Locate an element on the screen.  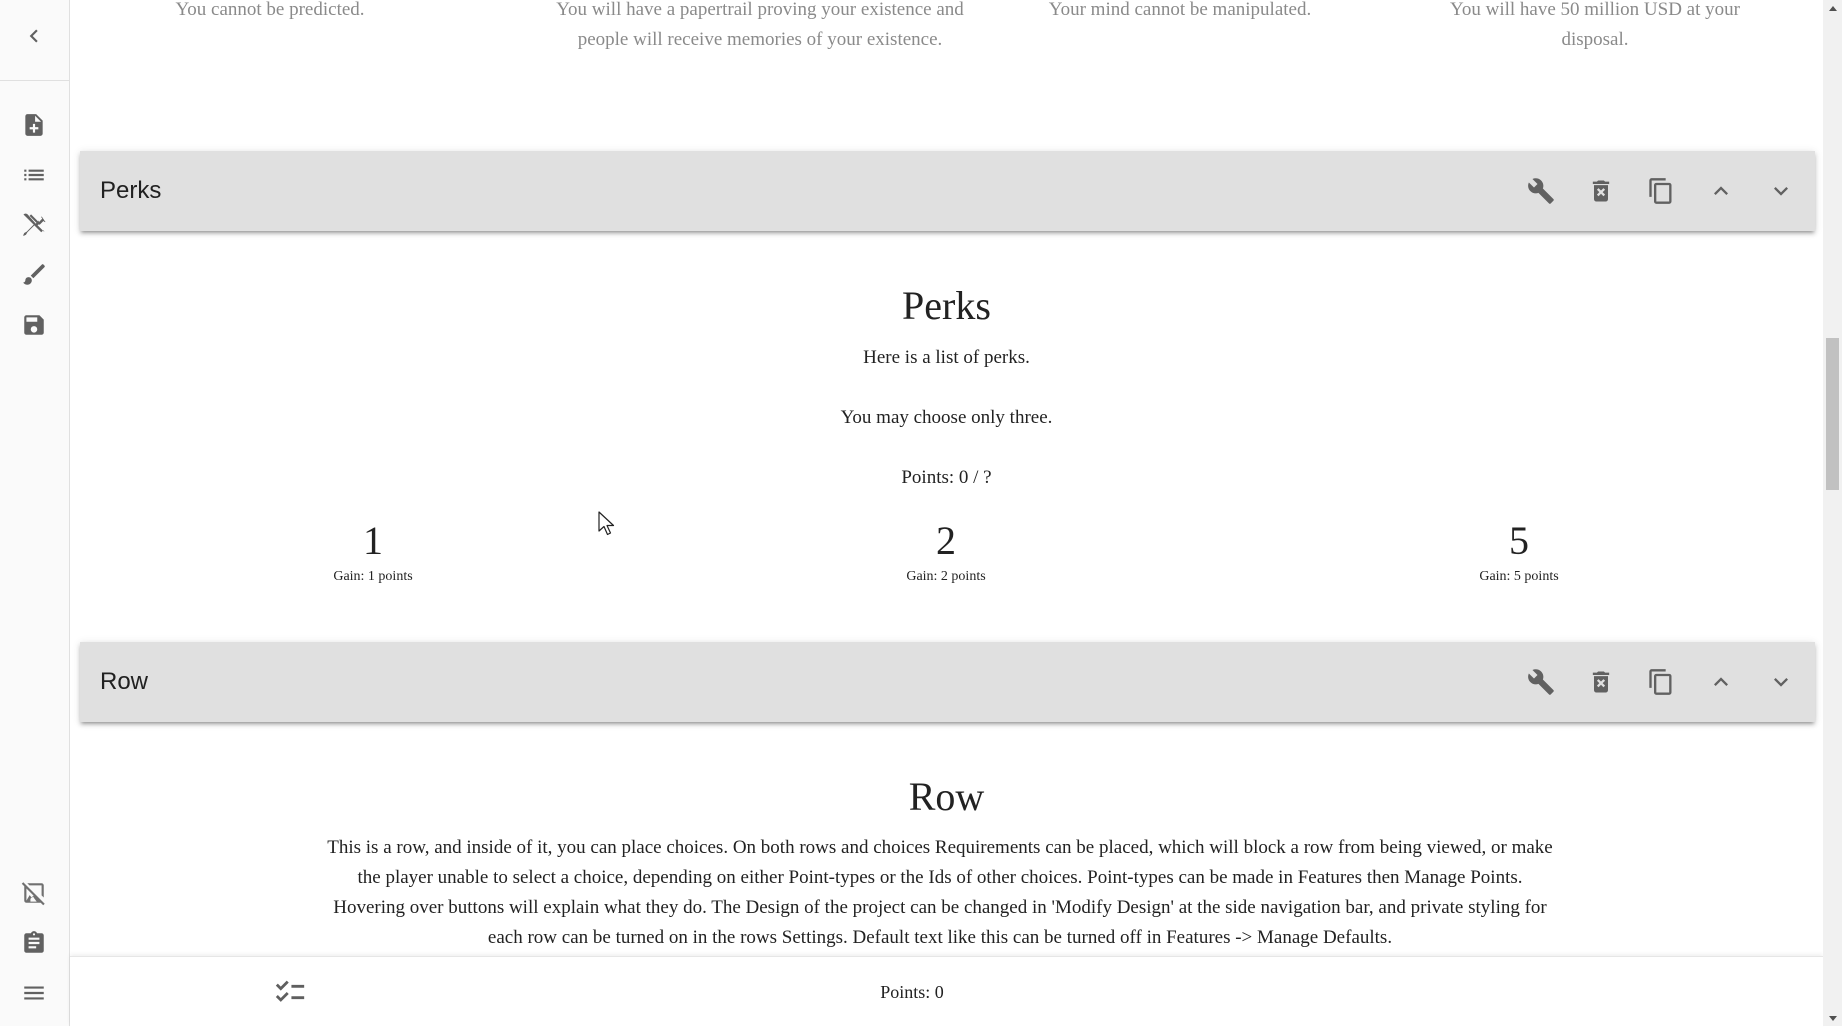
features-button is located at coordinates (34, 225).